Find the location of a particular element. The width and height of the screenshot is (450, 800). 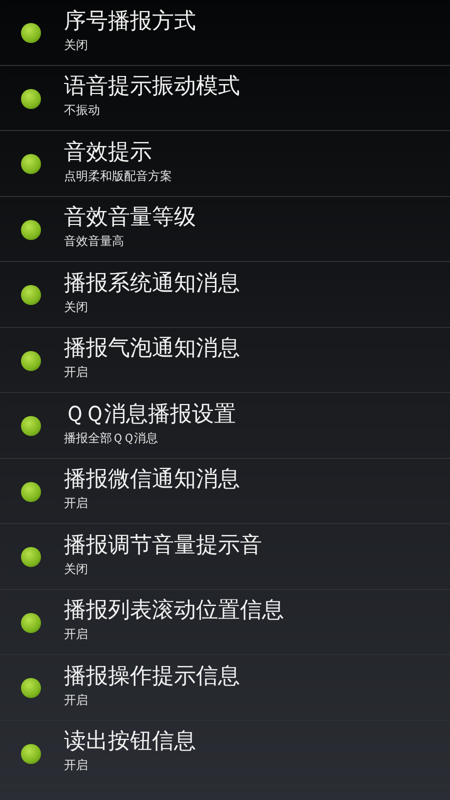

settings-item: 播报气泡通知消息 开启 is located at coordinates (225, 360).